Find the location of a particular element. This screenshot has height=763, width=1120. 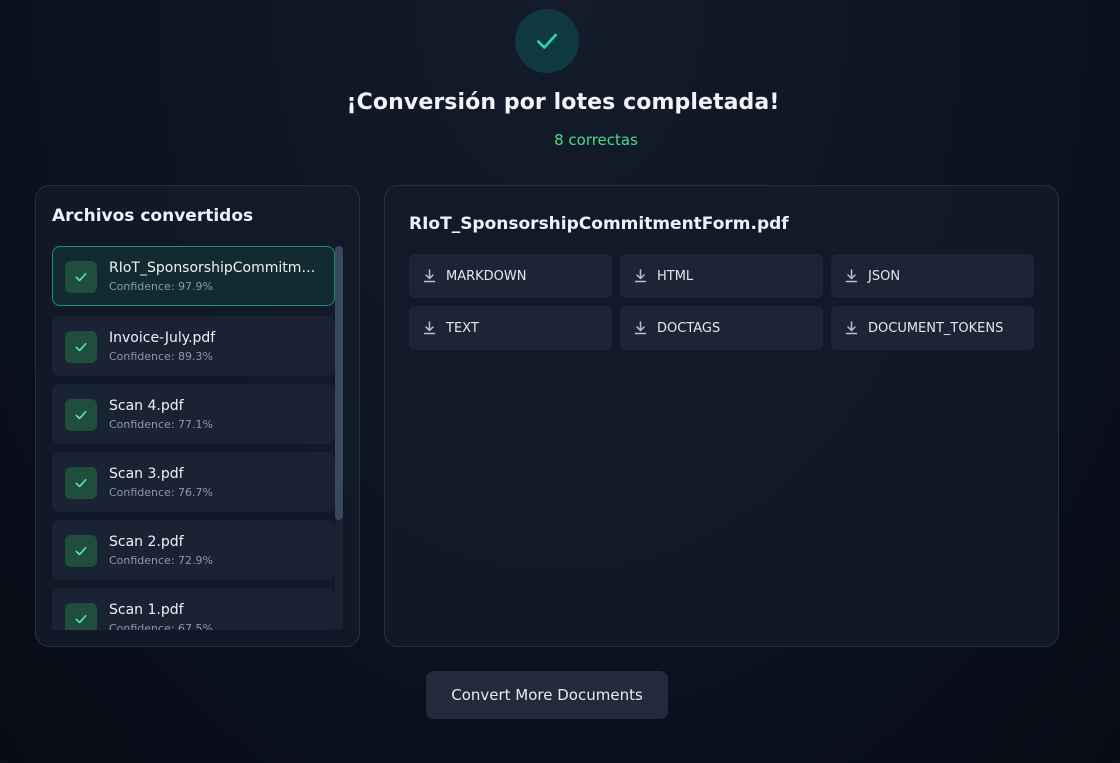

success-count: 8 correctas is located at coordinates (596, 140).